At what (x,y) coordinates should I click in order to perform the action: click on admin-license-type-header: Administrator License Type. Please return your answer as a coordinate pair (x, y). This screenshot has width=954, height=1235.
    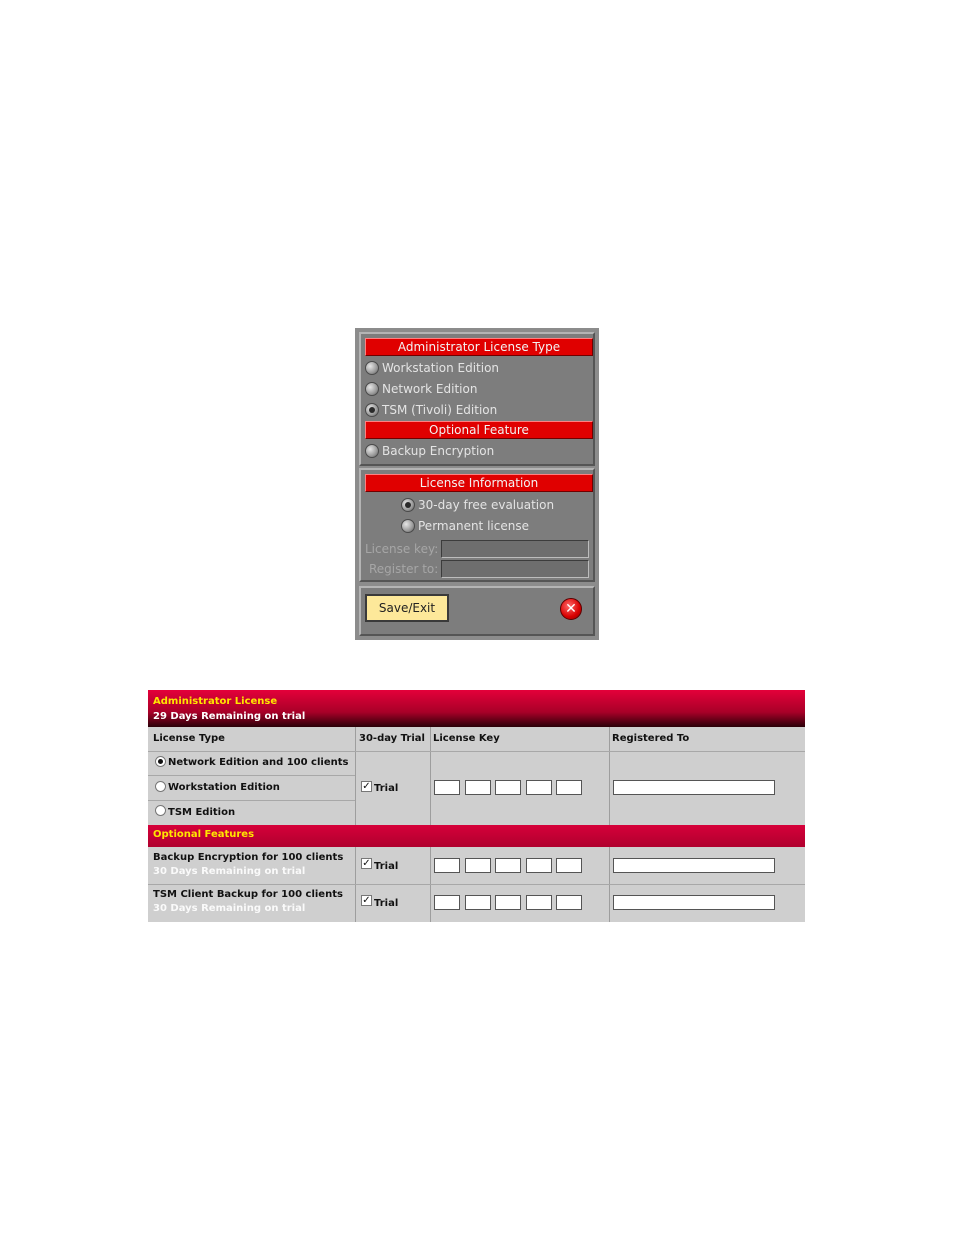
    Looking at the image, I should click on (479, 347).